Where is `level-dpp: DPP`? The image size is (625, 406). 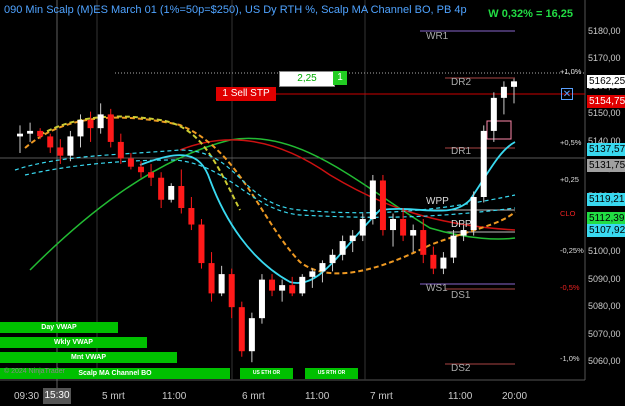
level-dpp: DPP is located at coordinates (461, 224).